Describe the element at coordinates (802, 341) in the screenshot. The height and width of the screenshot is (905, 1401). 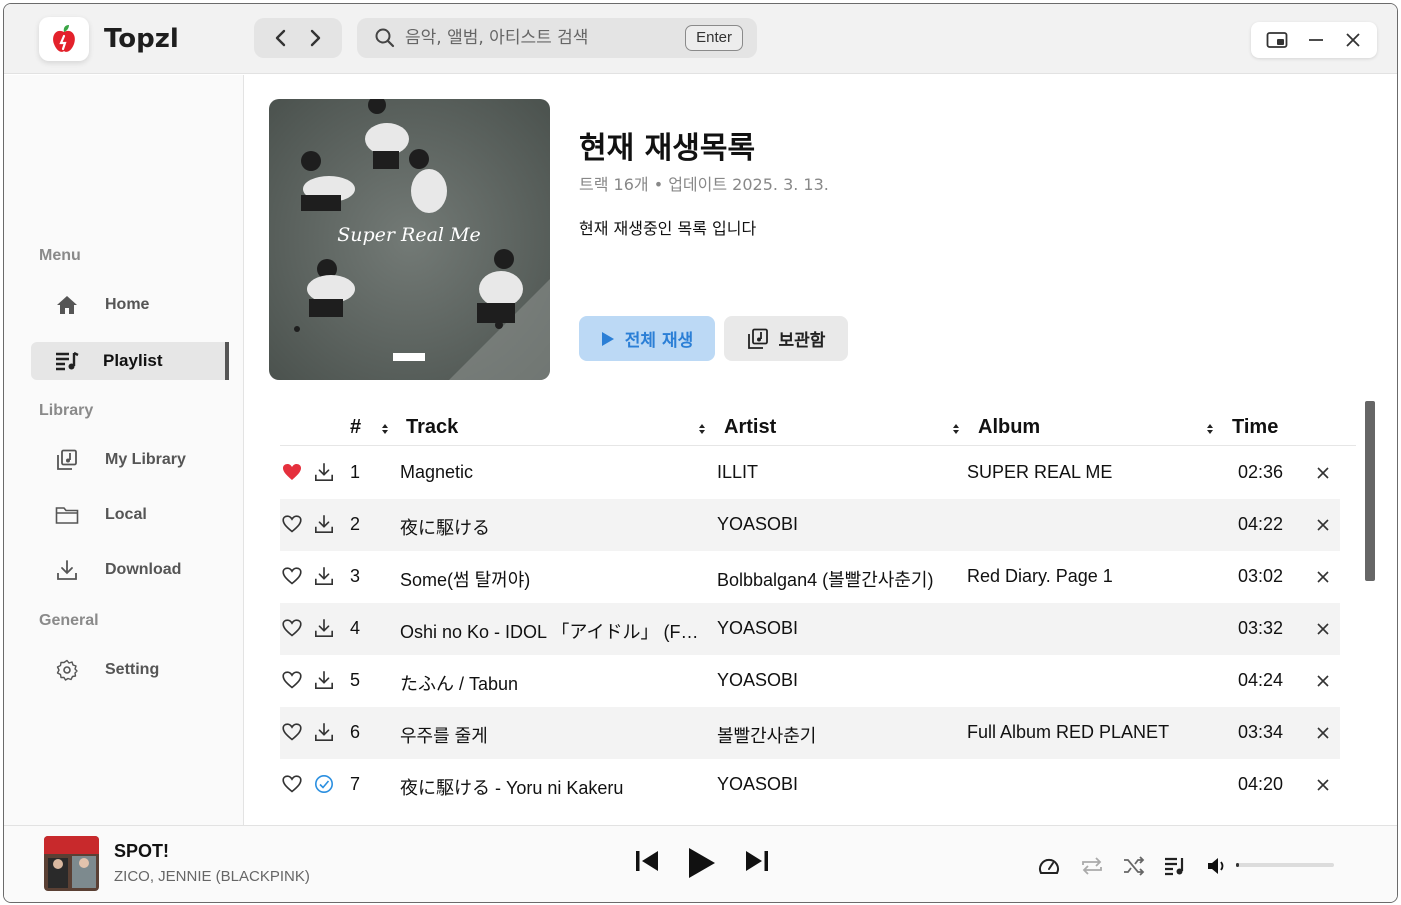
I see `save-label: 보관함` at that location.